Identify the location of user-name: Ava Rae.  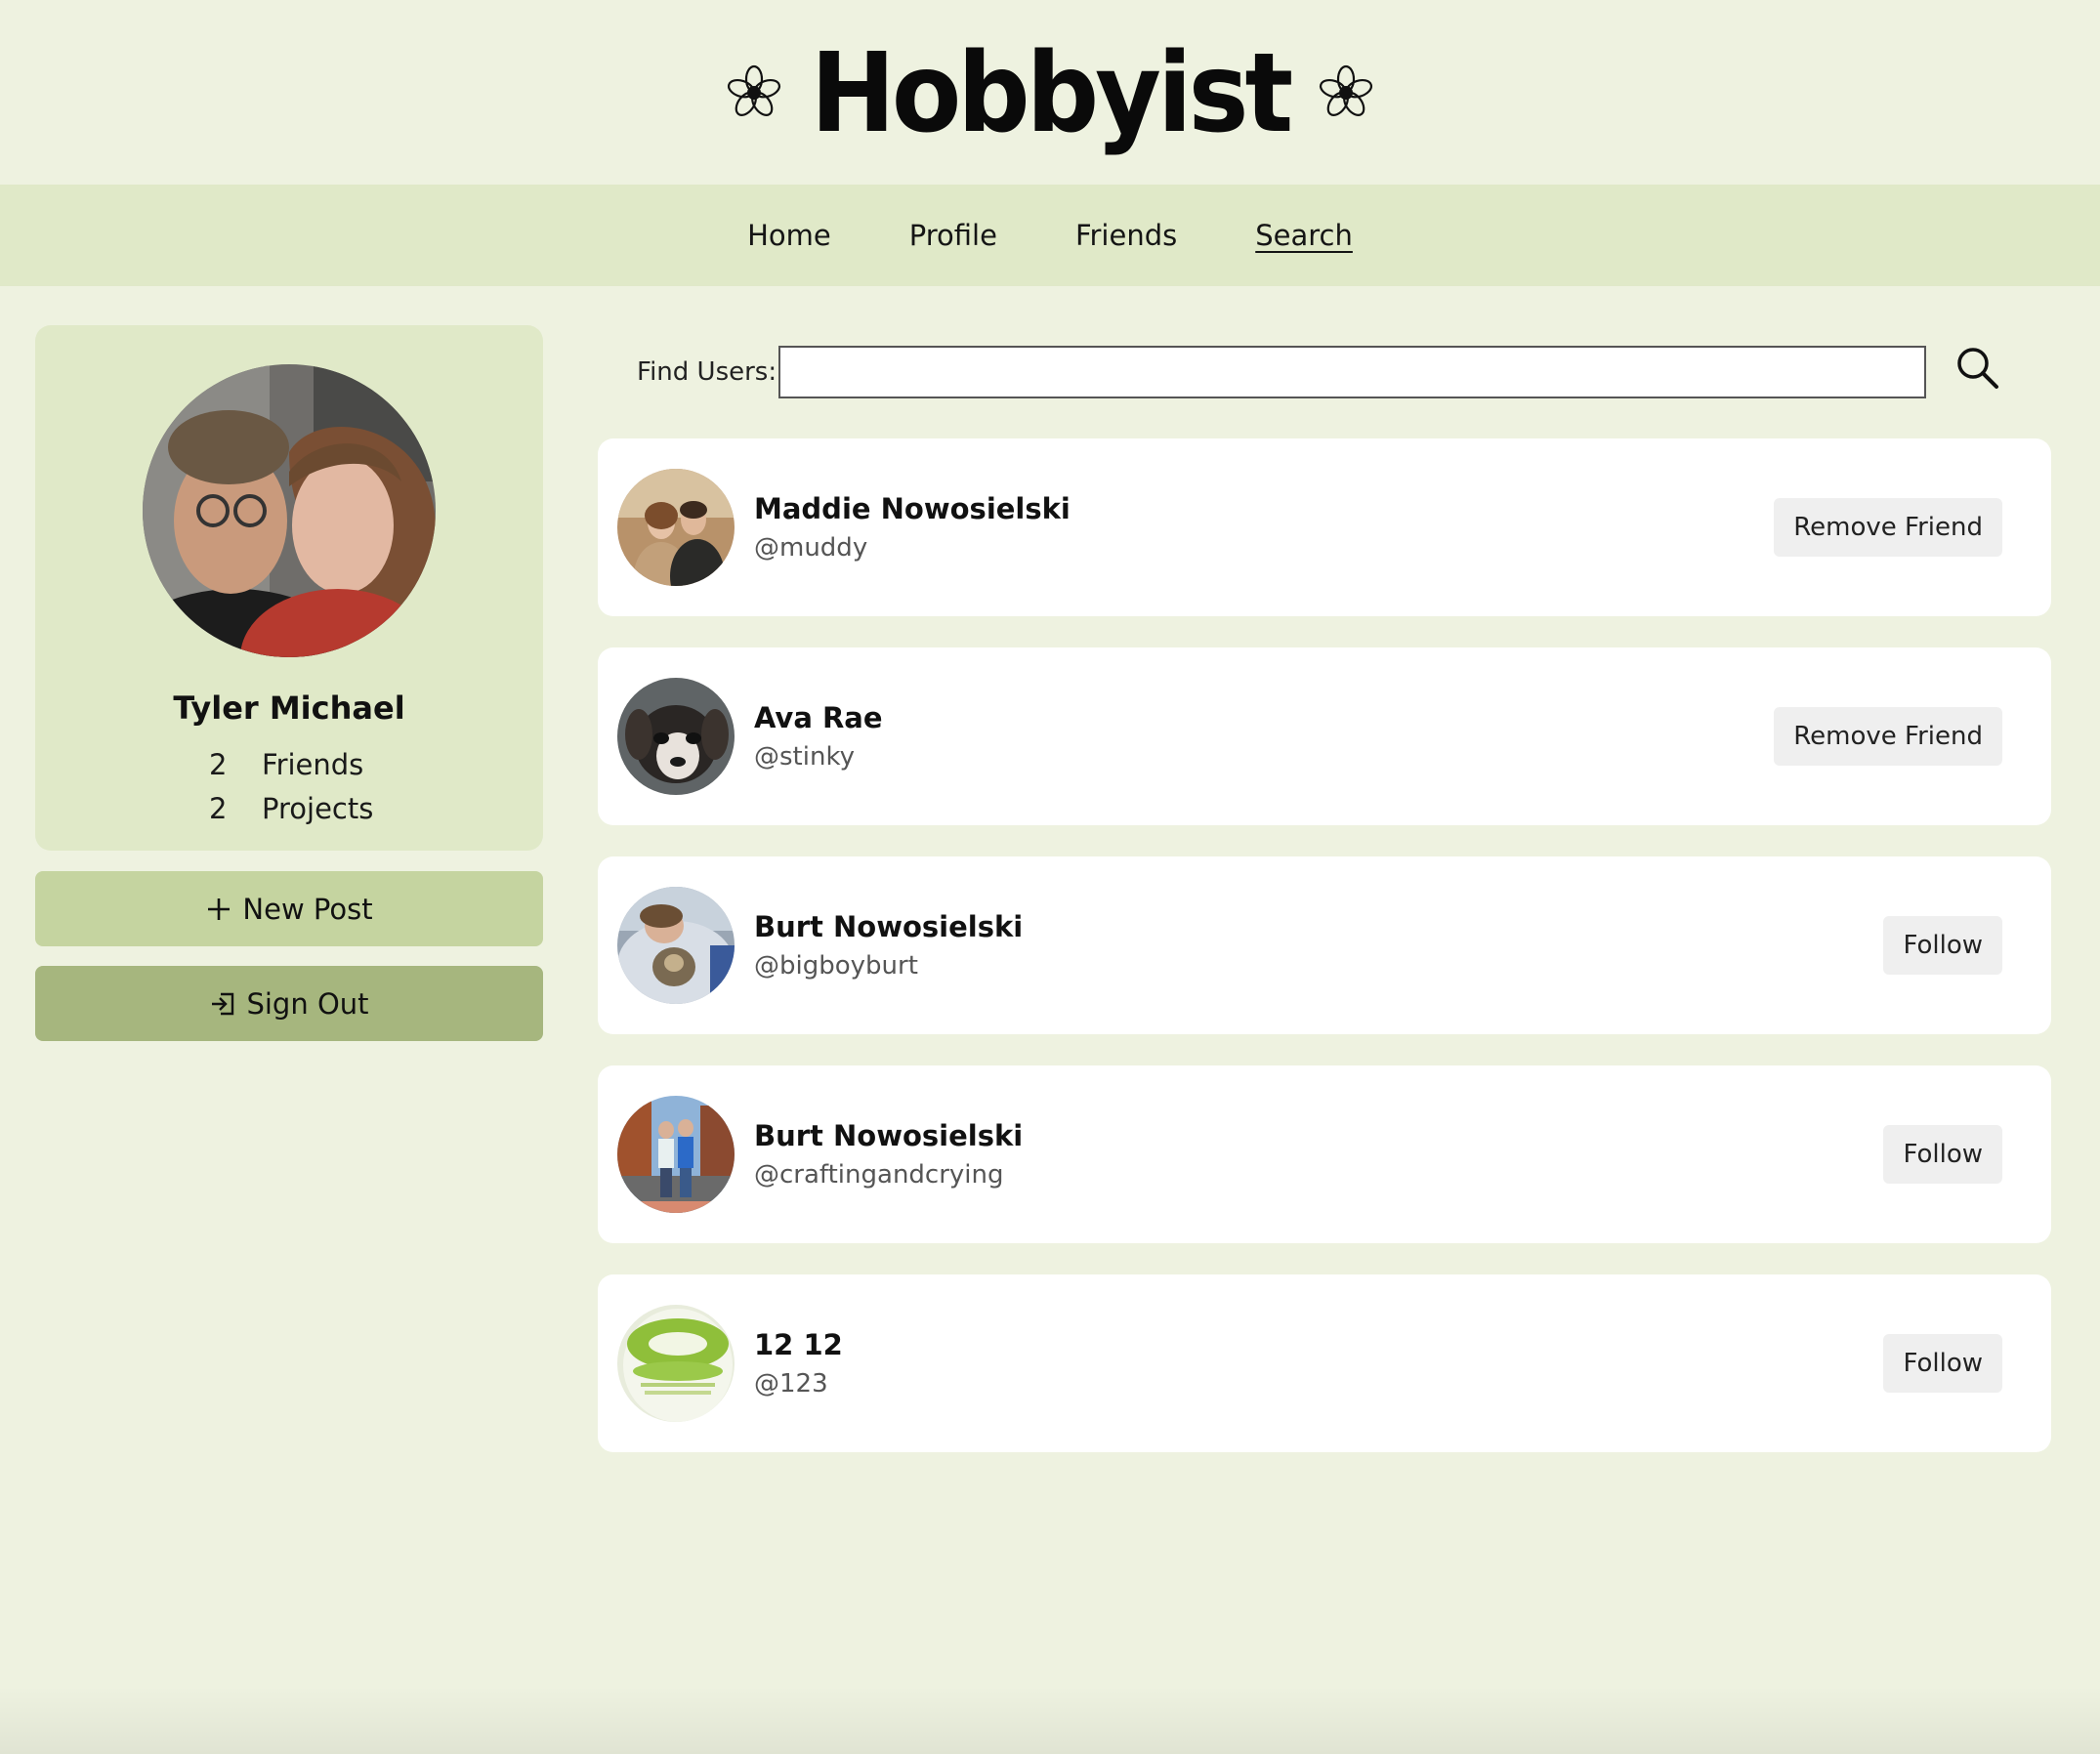
(818, 717).